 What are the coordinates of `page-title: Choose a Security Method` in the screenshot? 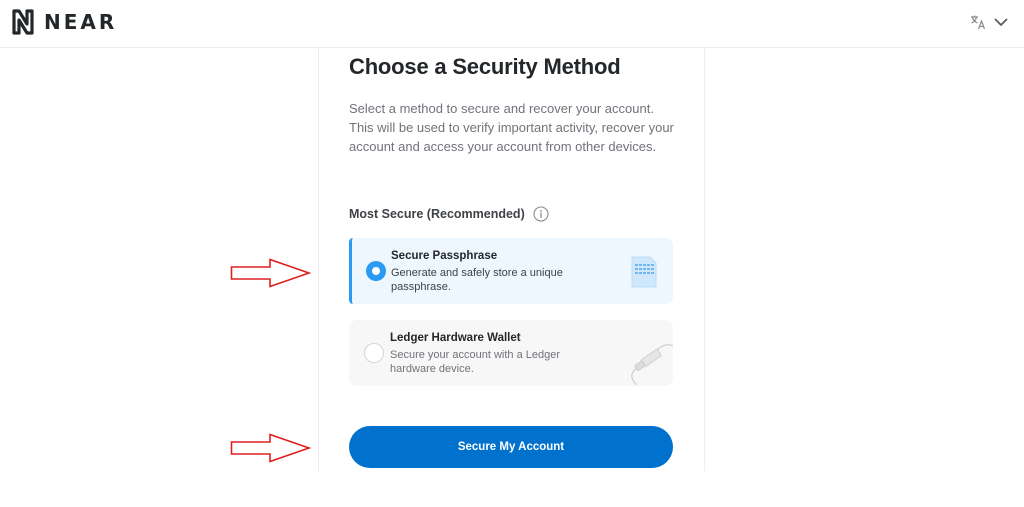 It's located at (485, 66).